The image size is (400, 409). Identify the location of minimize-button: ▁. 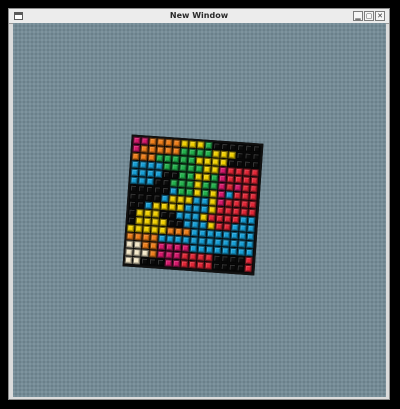
(358, 16).